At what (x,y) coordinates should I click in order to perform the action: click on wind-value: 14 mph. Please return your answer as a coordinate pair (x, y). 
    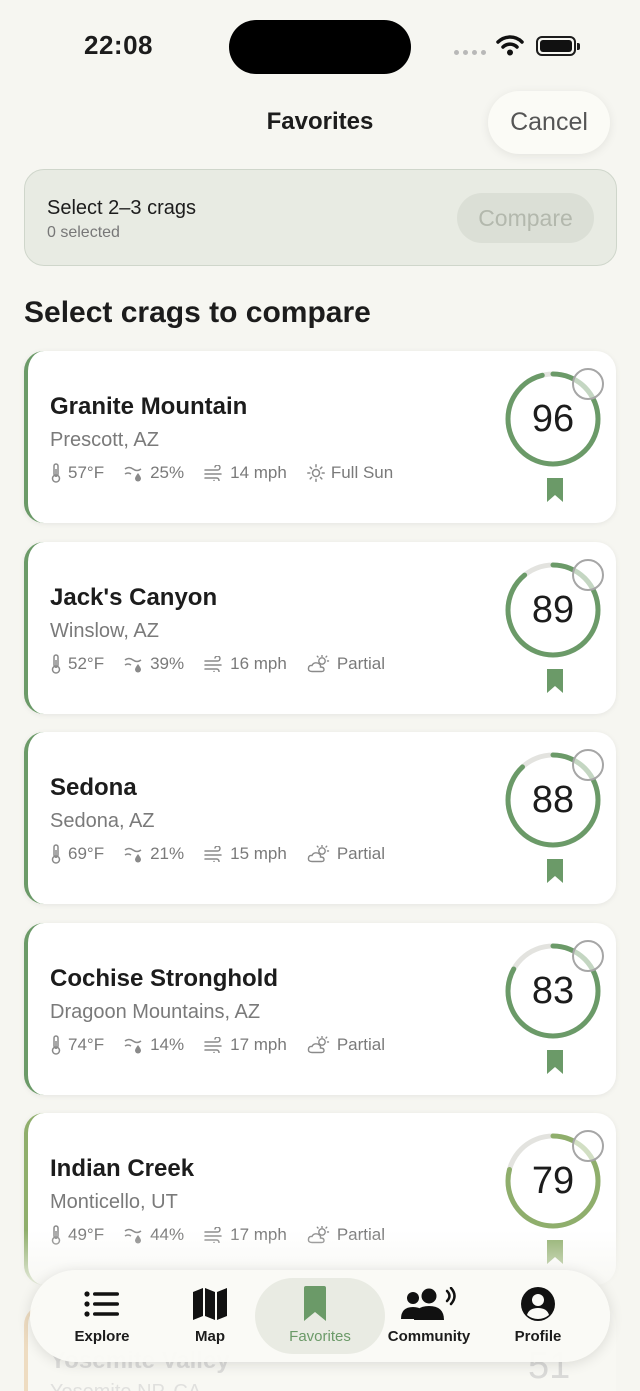
    Looking at the image, I should click on (258, 472).